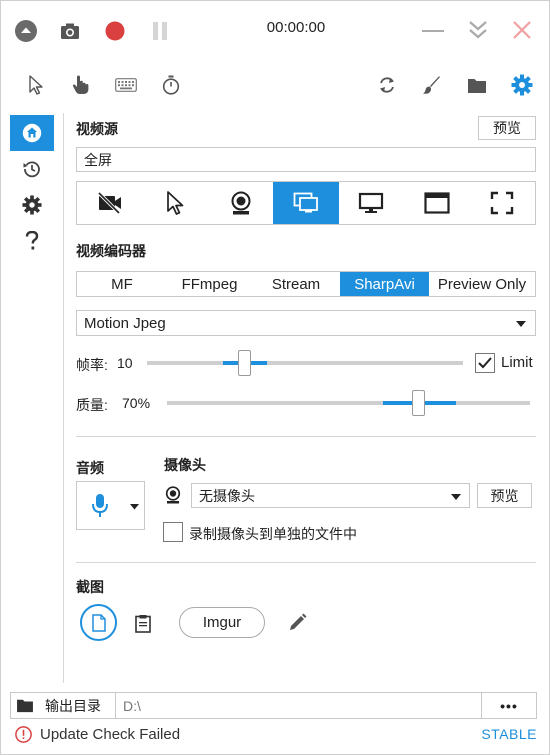 The width and height of the screenshot is (550, 755). I want to click on encoder-tab-sharpavi: SharpAvi, so click(384, 284).